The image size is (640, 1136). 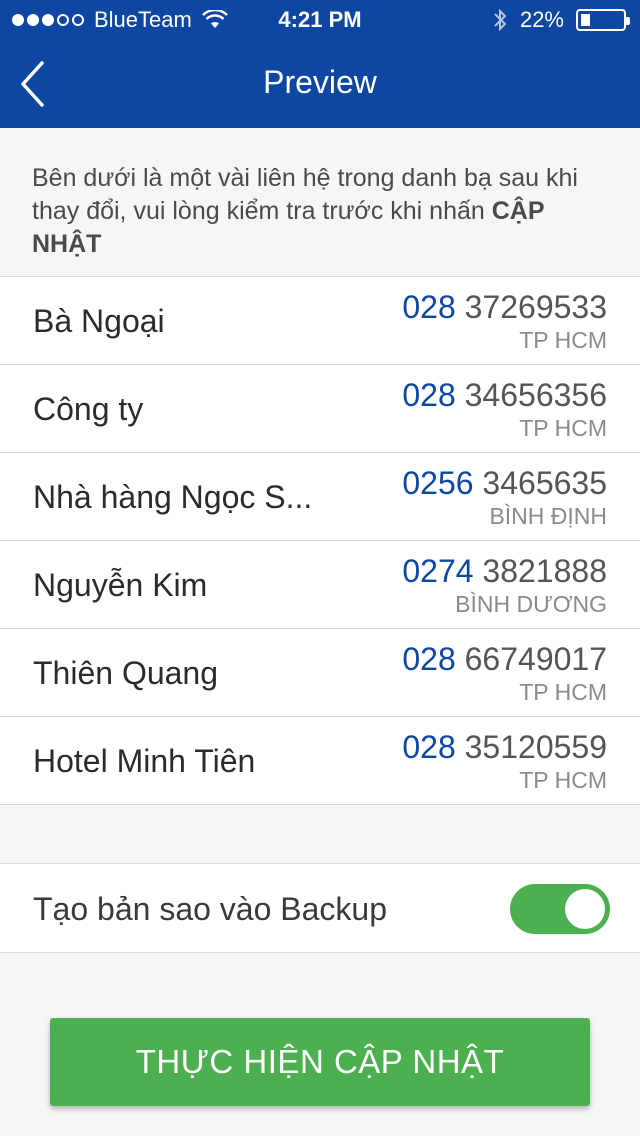 I want to click on page-title: Preview, so click(x=320, y=82).